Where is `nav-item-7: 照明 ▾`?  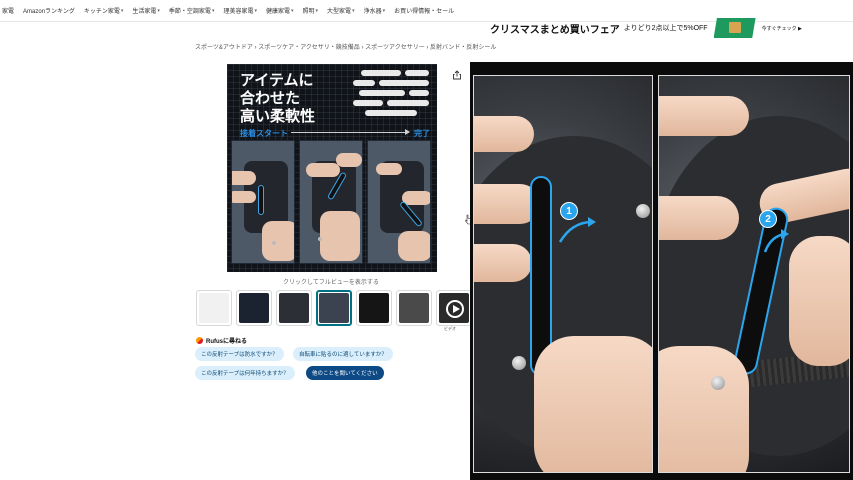
nav-item-7: 照明 ▾ is located at coordinates (310, 11).